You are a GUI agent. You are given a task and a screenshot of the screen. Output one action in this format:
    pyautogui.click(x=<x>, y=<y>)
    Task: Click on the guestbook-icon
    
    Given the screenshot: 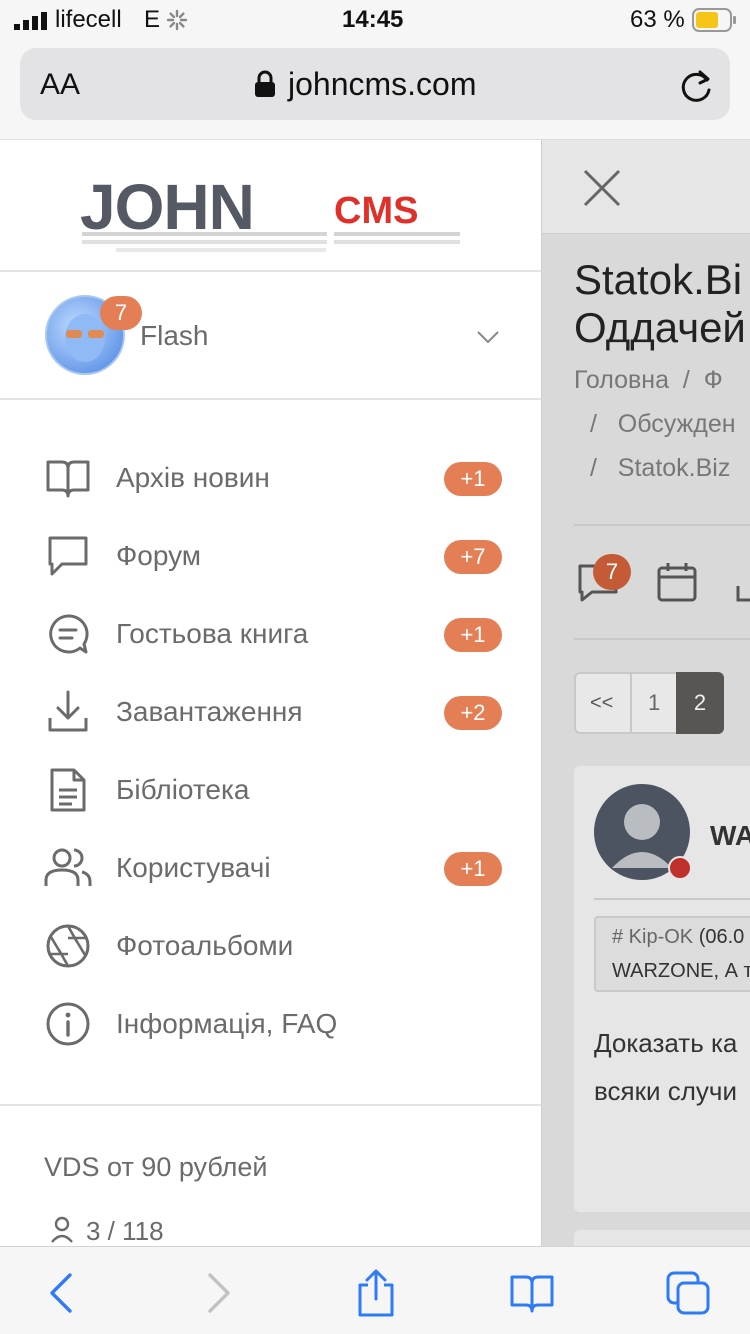 What is the action you would take?
    pyautogui.click(x=69, y=634)
    